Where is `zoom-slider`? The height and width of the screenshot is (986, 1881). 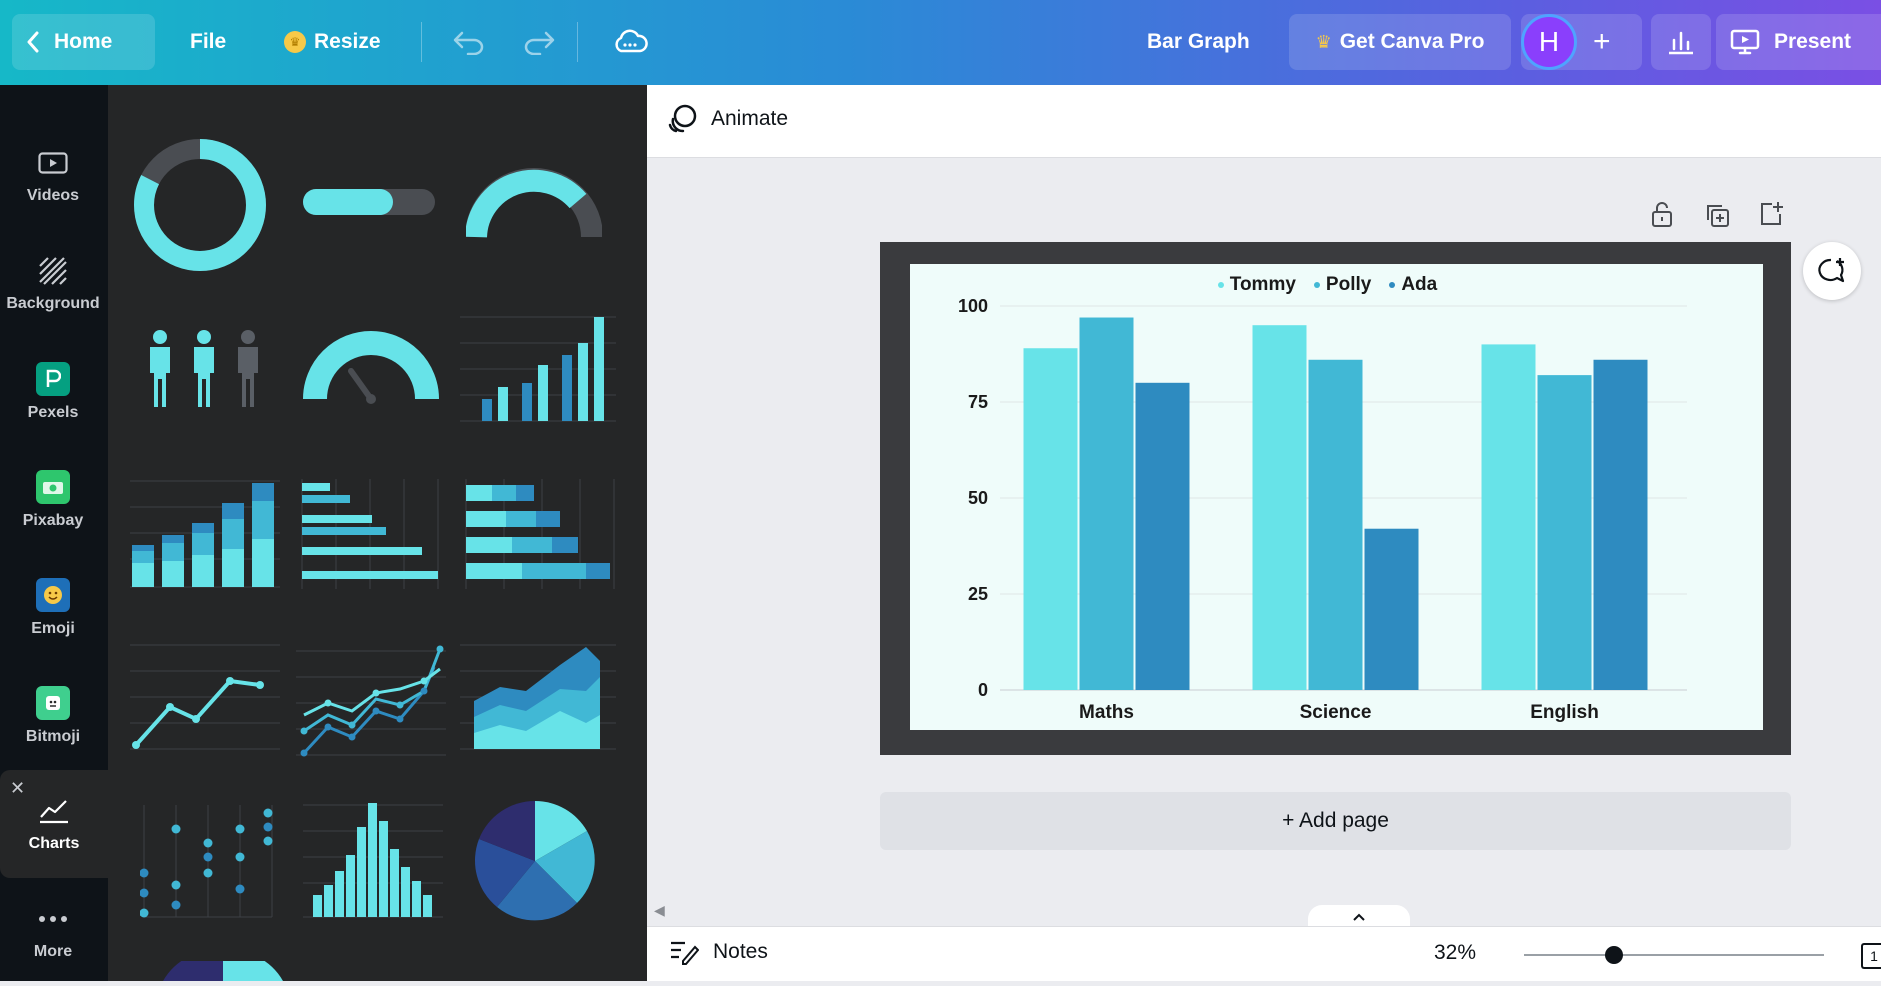
zoom-slider is located at coordinates (1674, 955).